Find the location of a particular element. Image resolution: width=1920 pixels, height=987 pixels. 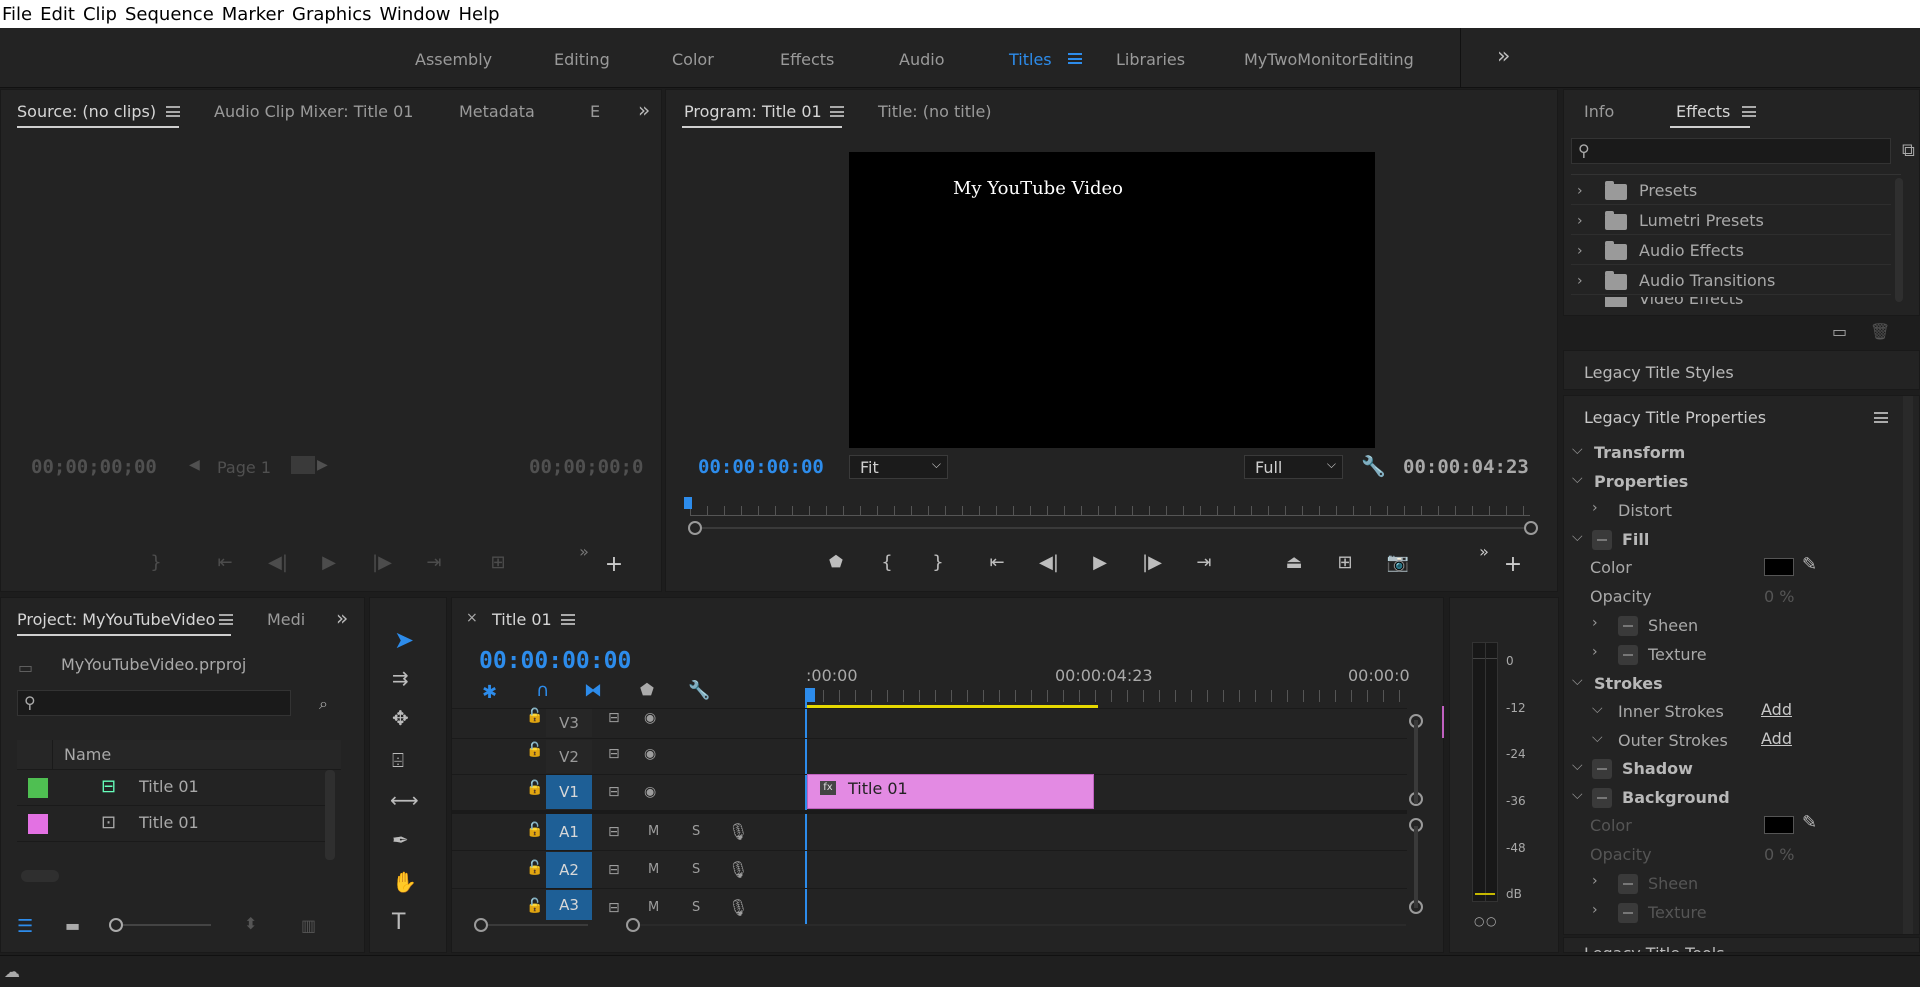

tab-effects: Effects is located at coordinates (1703, 111).